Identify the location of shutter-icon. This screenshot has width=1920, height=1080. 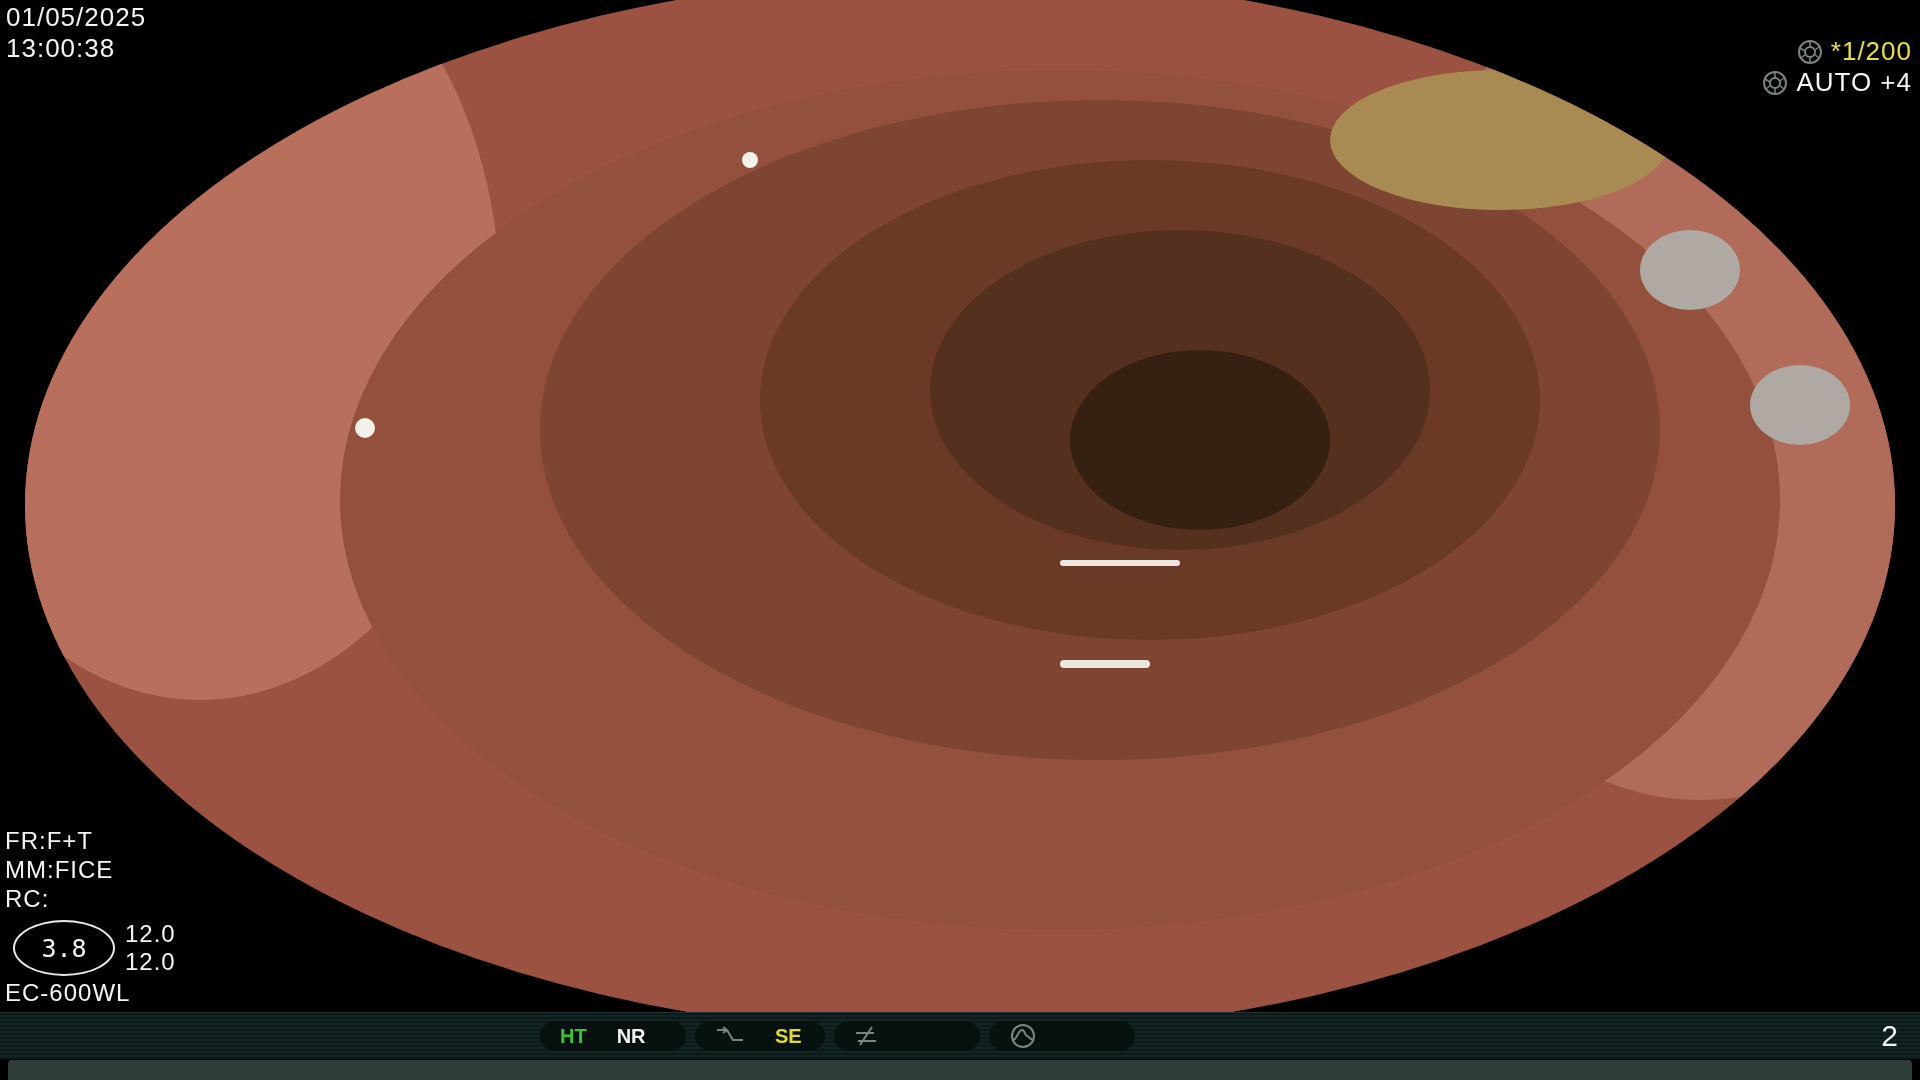
(1809, 51).